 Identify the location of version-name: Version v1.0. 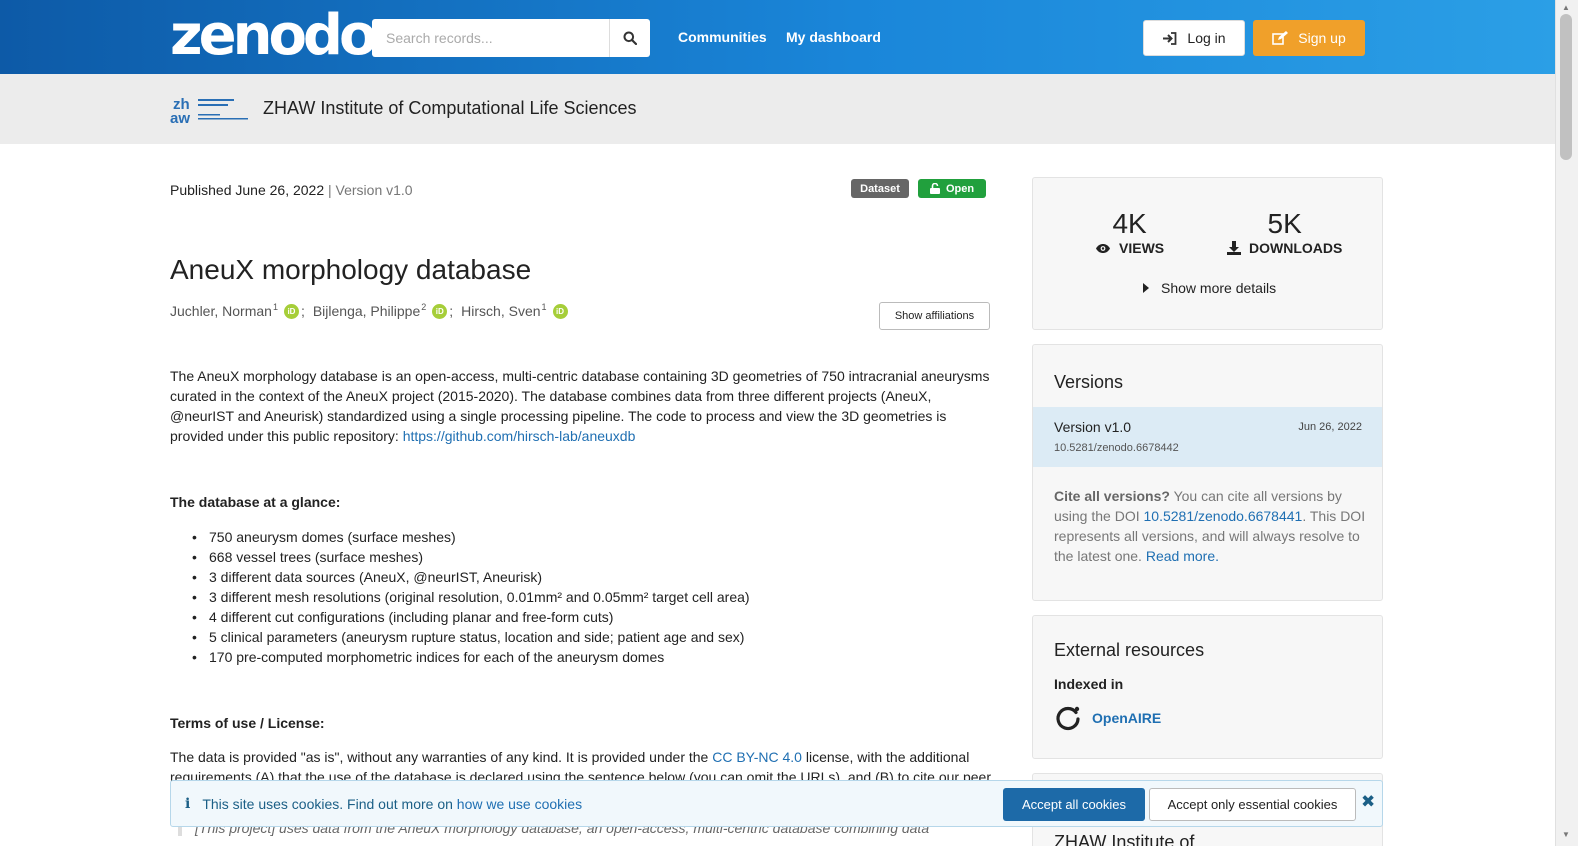
(1093, 427).